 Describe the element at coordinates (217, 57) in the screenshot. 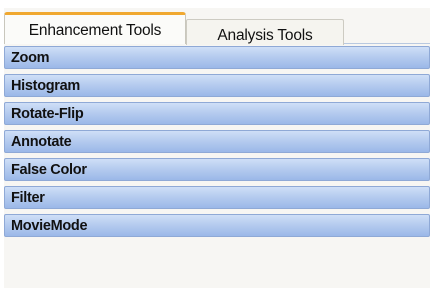

I see `section-zoom: Zoom` at that location.